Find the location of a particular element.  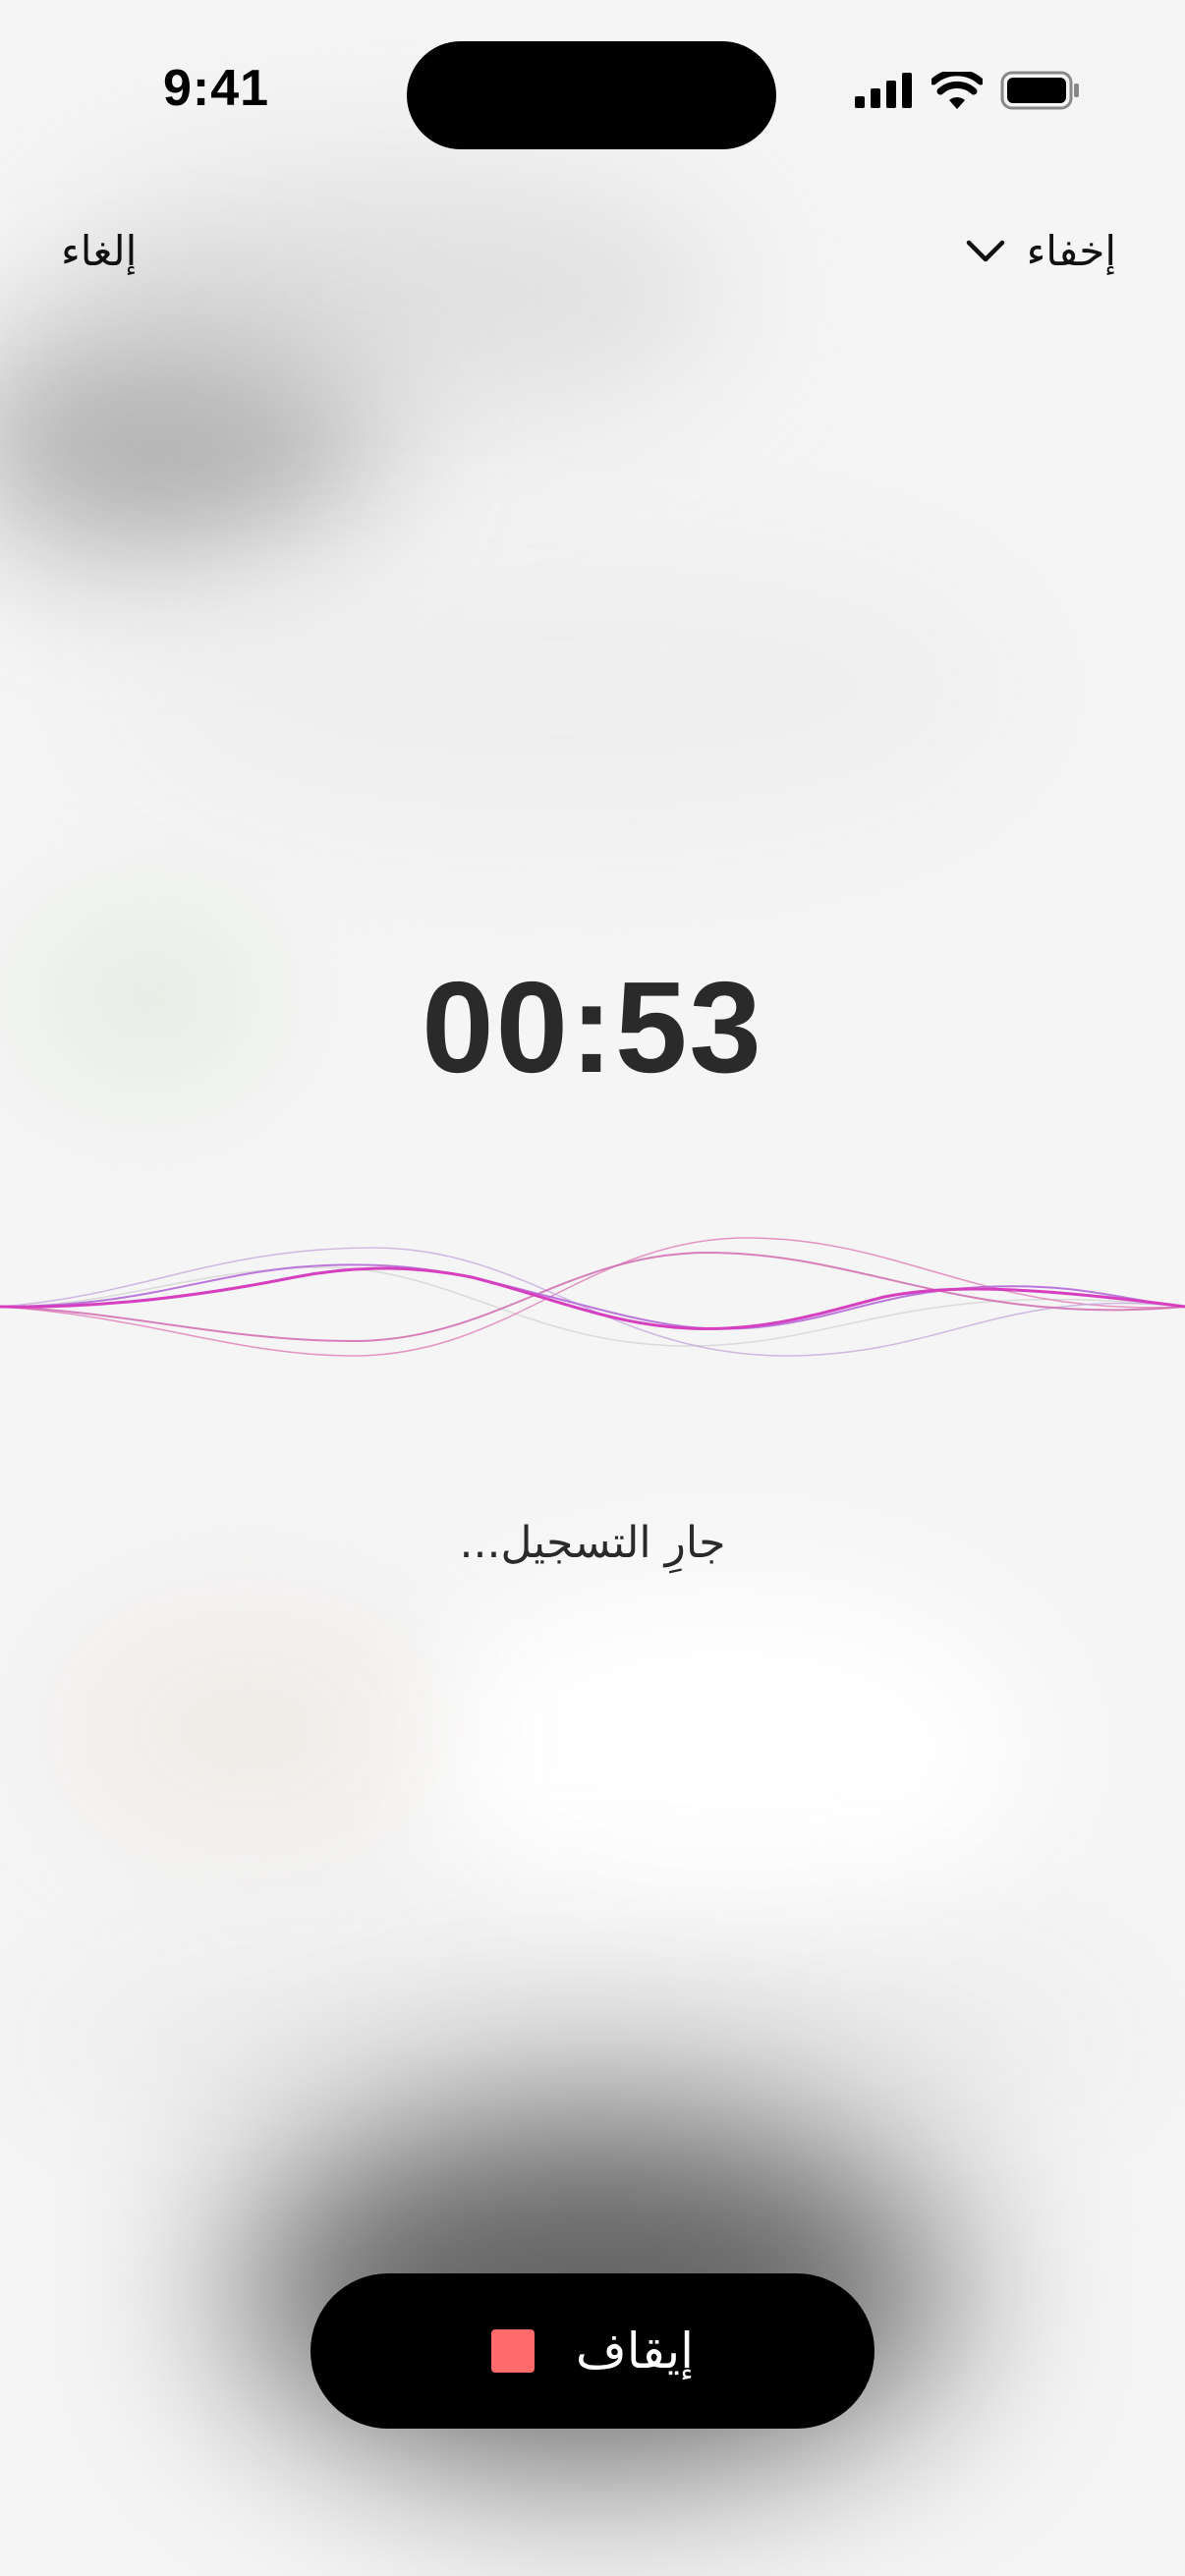

hide-label: إخفاء is located at coordinates (1071, 251).